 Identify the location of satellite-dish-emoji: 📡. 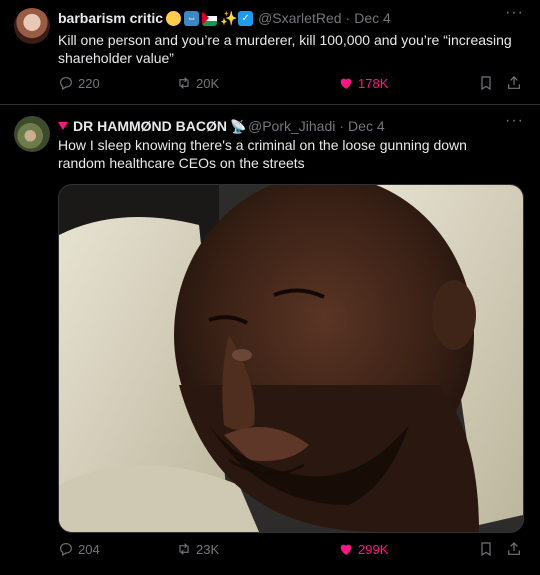
(238, 126).